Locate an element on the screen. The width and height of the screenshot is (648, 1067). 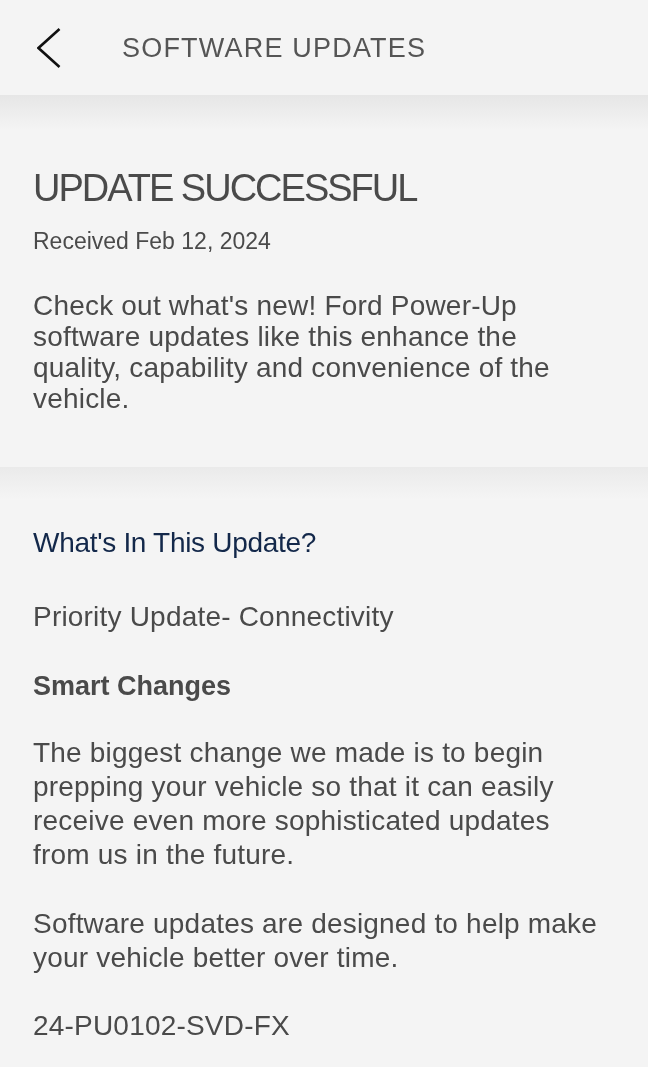
update-code: 24-PU0102-SVD-FX is located at coordinates (162, 1026).